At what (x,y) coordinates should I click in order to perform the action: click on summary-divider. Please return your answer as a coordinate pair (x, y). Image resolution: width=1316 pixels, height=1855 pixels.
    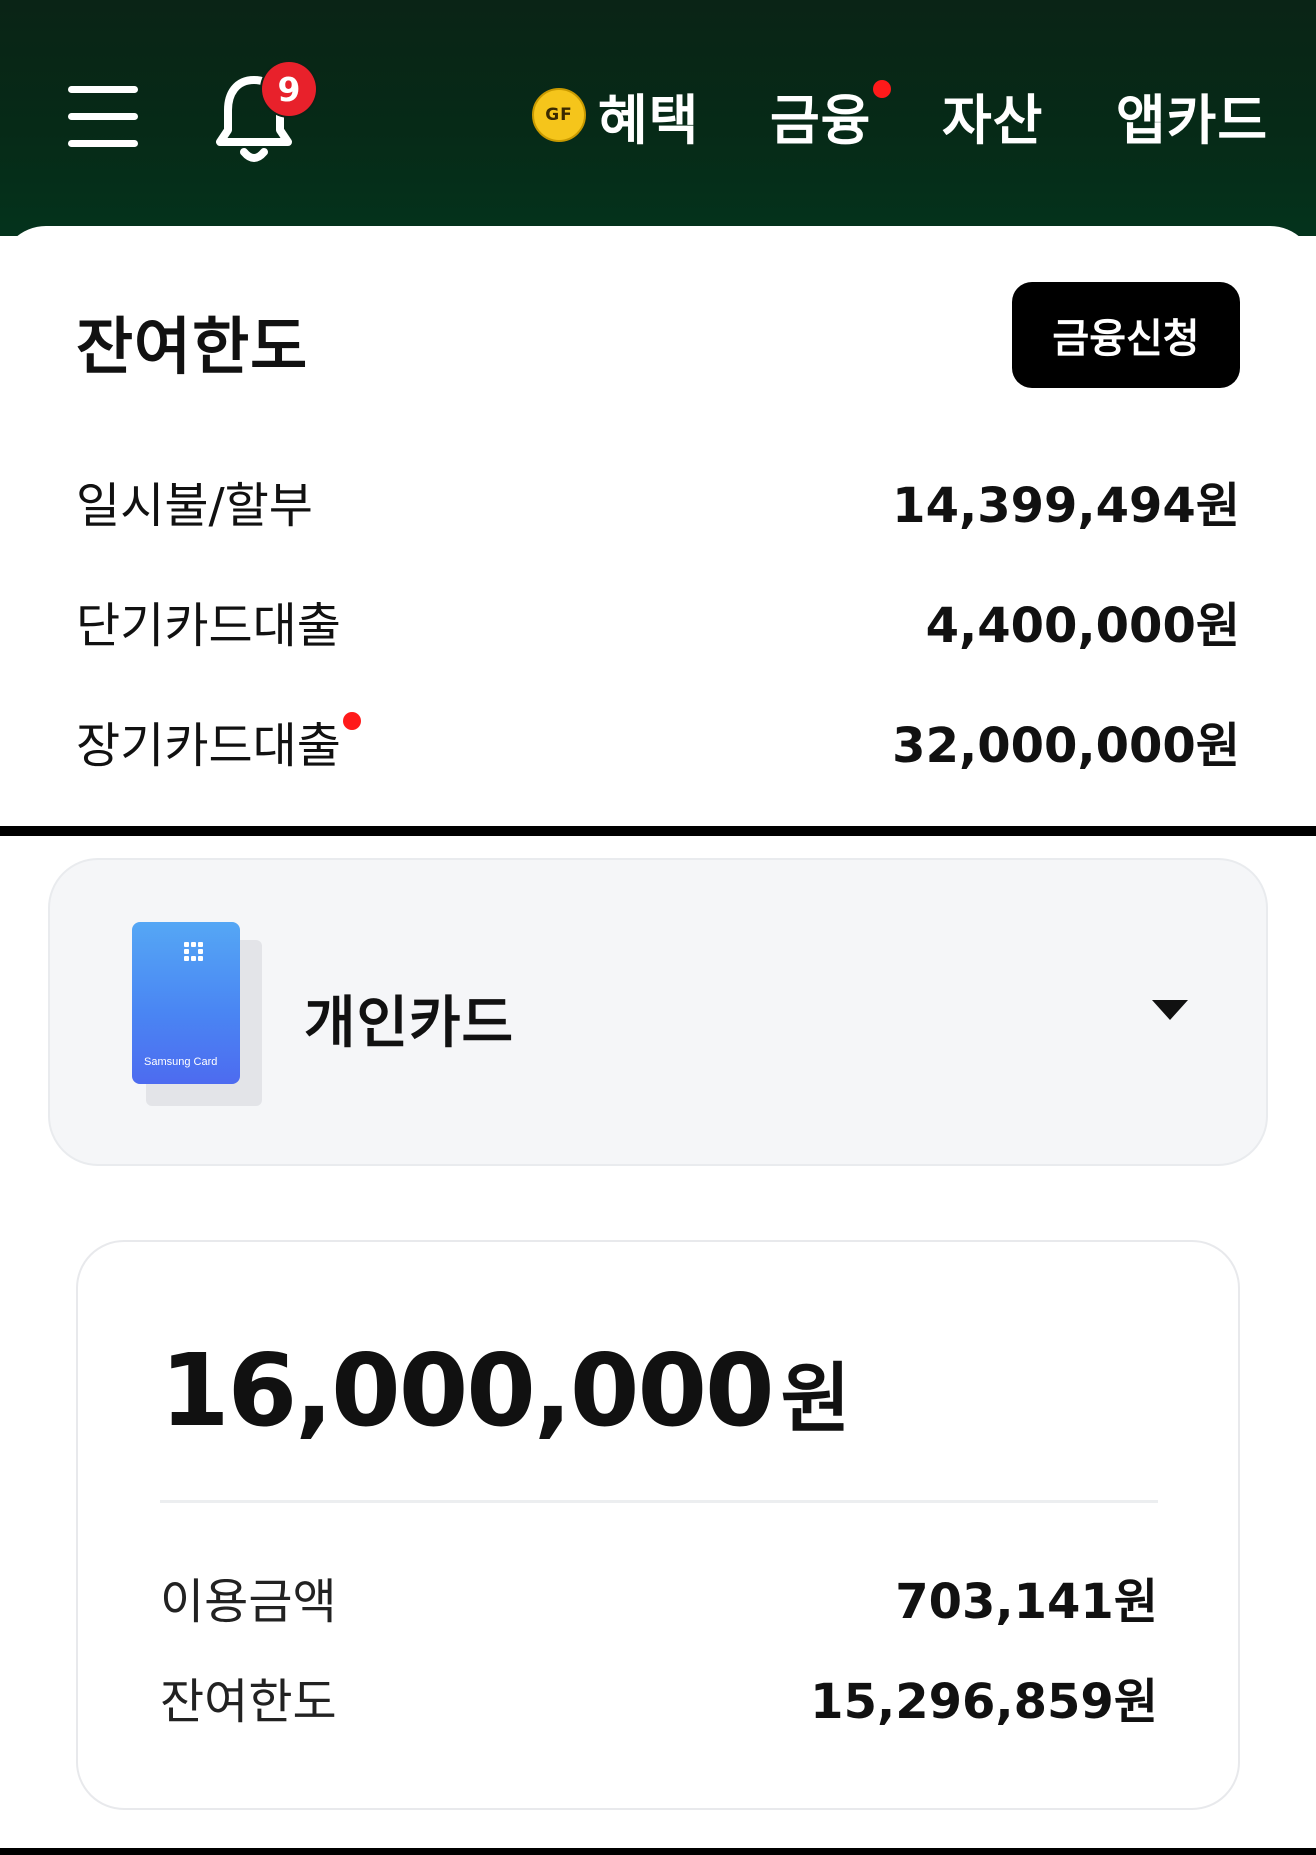
    Looking at the image, I should click on (659, 1501).